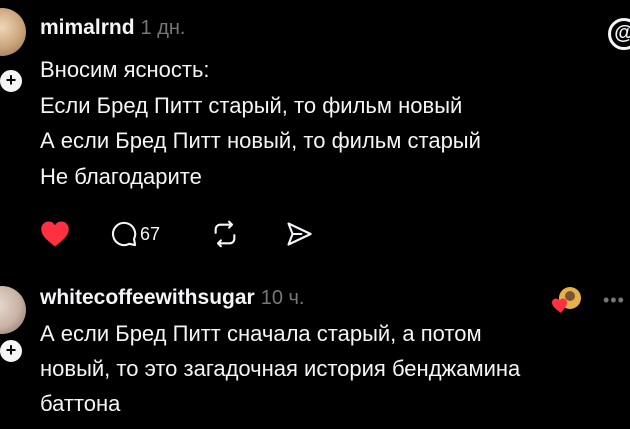 This screenshot has width=630, height=429. What do you see at coordinates (163, 28) in the screenshot?
I see `timestamp: 1 дн.` at bounding box center [163, 28].